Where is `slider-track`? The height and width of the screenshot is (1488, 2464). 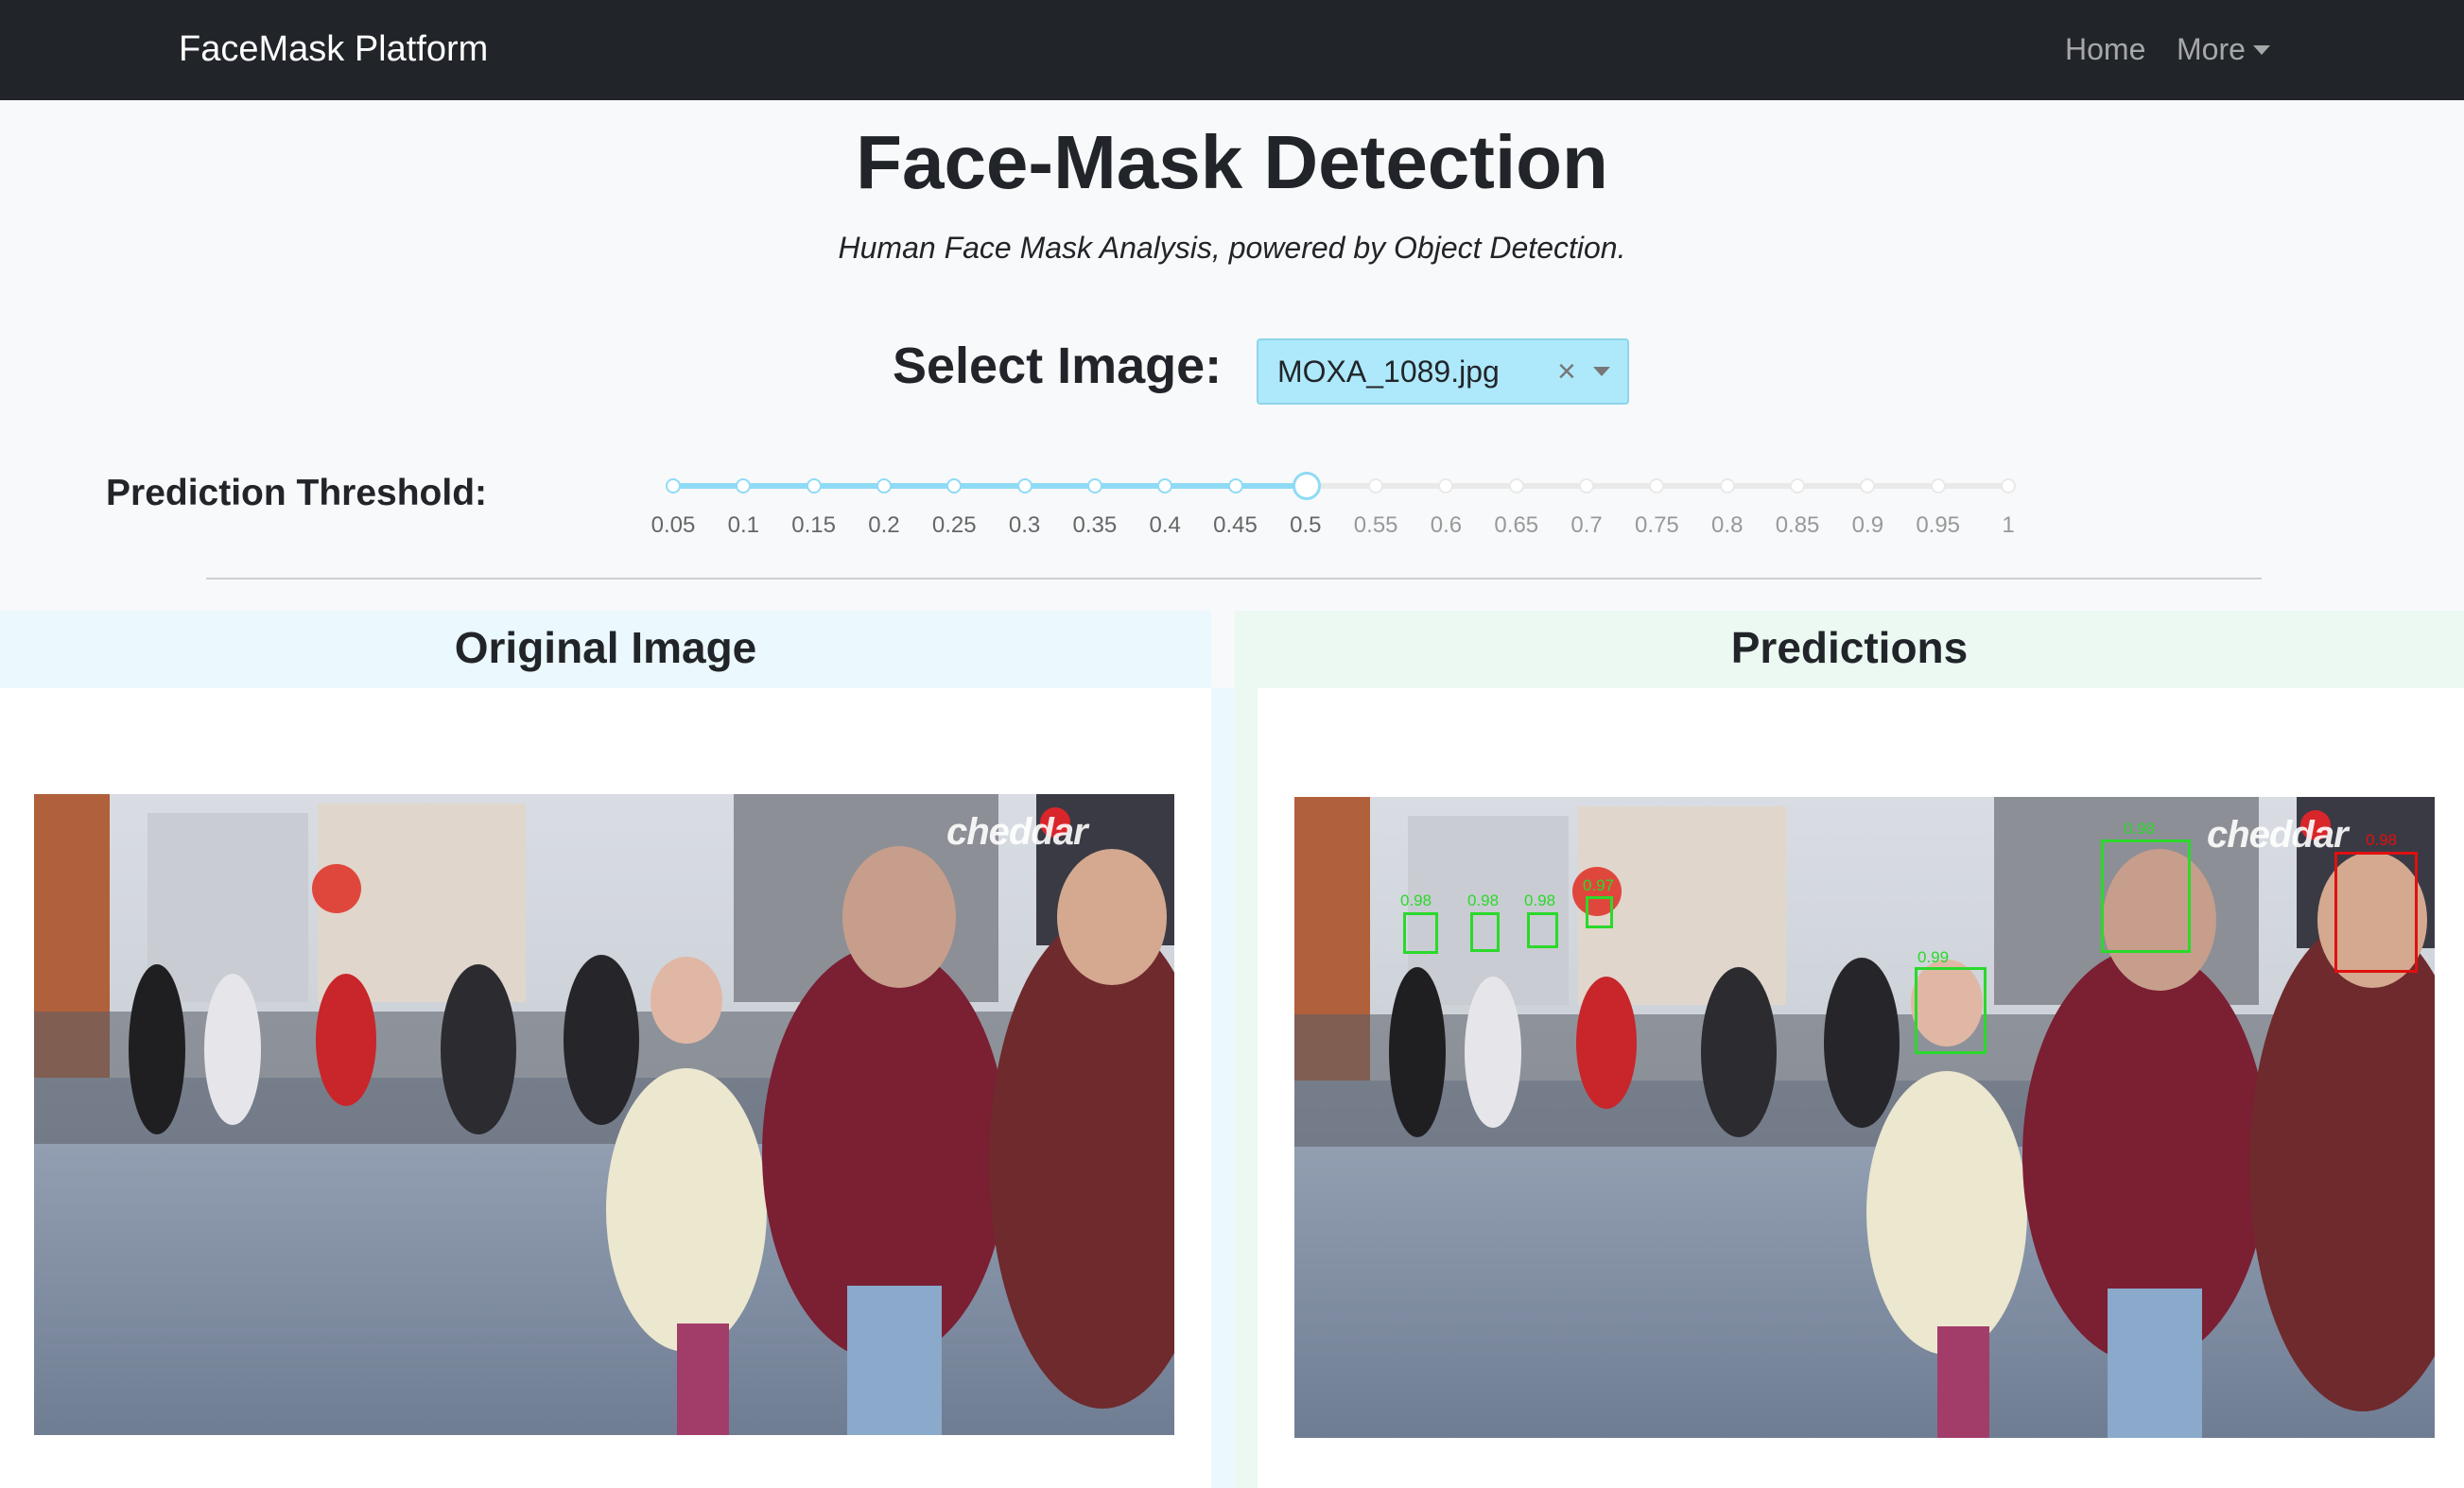
slider-track is located at coordinates (989, 486).